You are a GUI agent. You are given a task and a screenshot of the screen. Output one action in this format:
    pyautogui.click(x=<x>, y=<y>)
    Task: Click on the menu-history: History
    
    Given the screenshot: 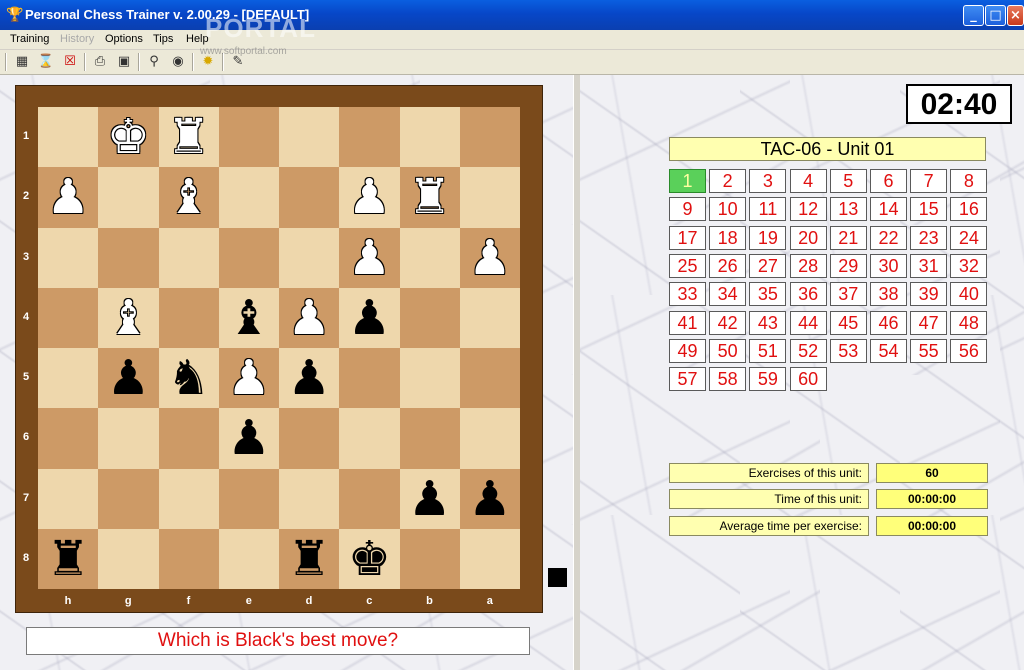 What is the action you would take?
    pyautogui.click(x=77, y=39)
    